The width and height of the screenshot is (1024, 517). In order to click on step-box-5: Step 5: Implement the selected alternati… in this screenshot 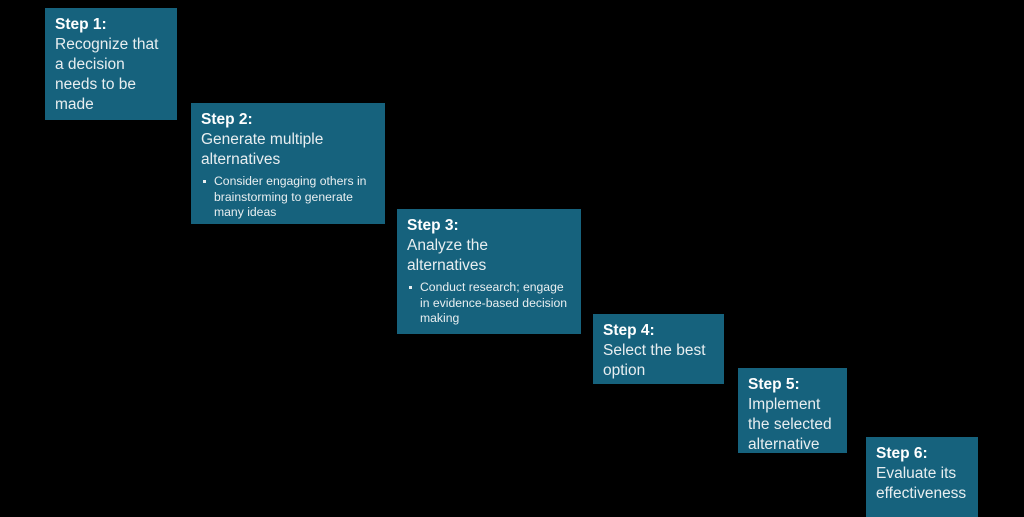, I will do `click(792, 410)`.